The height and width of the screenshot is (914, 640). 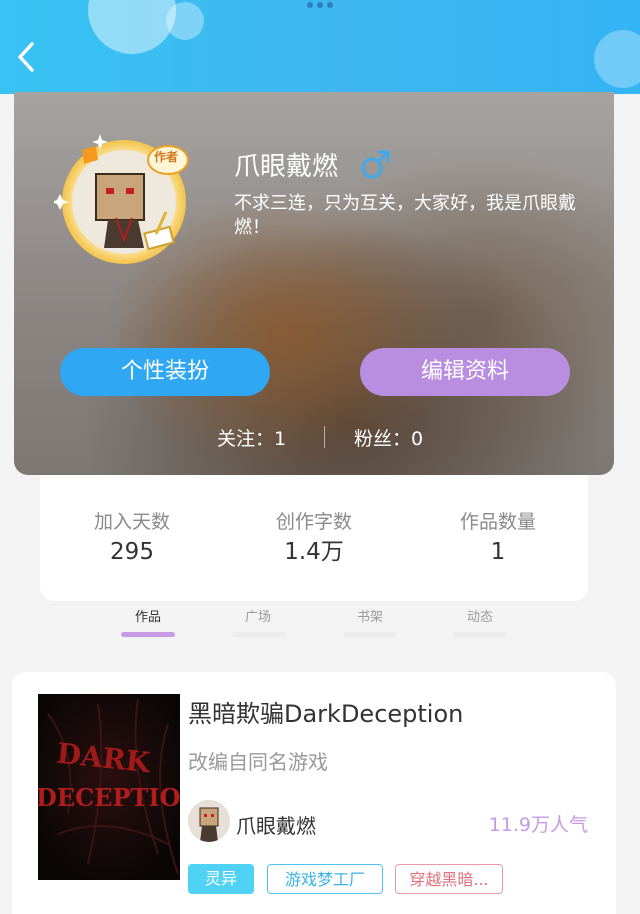 I want to click on tag-game-workshop: 游戏梦工厂, so click(x=325, y=879).